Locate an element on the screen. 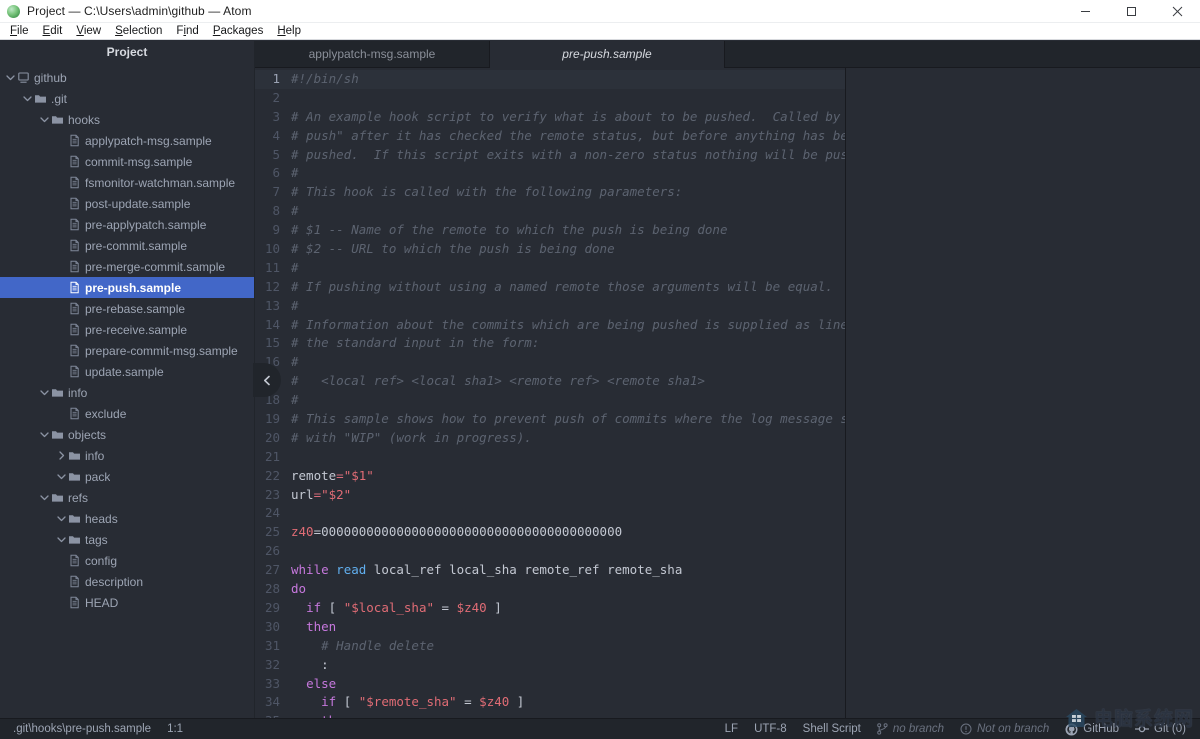 The width and height of the screenshot is (1200, 739). code-line: 15 # the standard input in the form: is located at coordinates (550, 343).